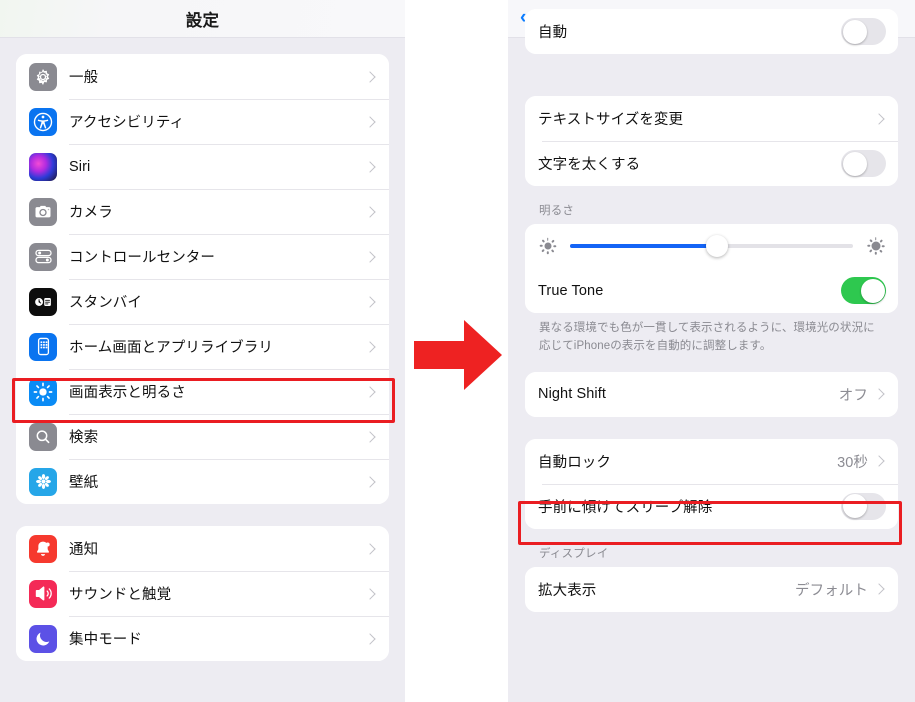 The image size is (915, 702). What do you see at coordinates (717, 246) in the screenshot?
I see `brightness-knob` at bounding box center [717, 246].